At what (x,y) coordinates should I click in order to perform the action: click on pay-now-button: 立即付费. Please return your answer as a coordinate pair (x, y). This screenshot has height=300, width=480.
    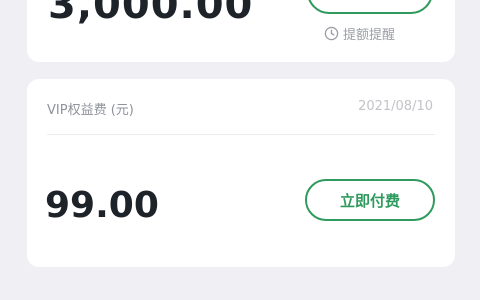
    Looking at the image, I should click on (370, 200).